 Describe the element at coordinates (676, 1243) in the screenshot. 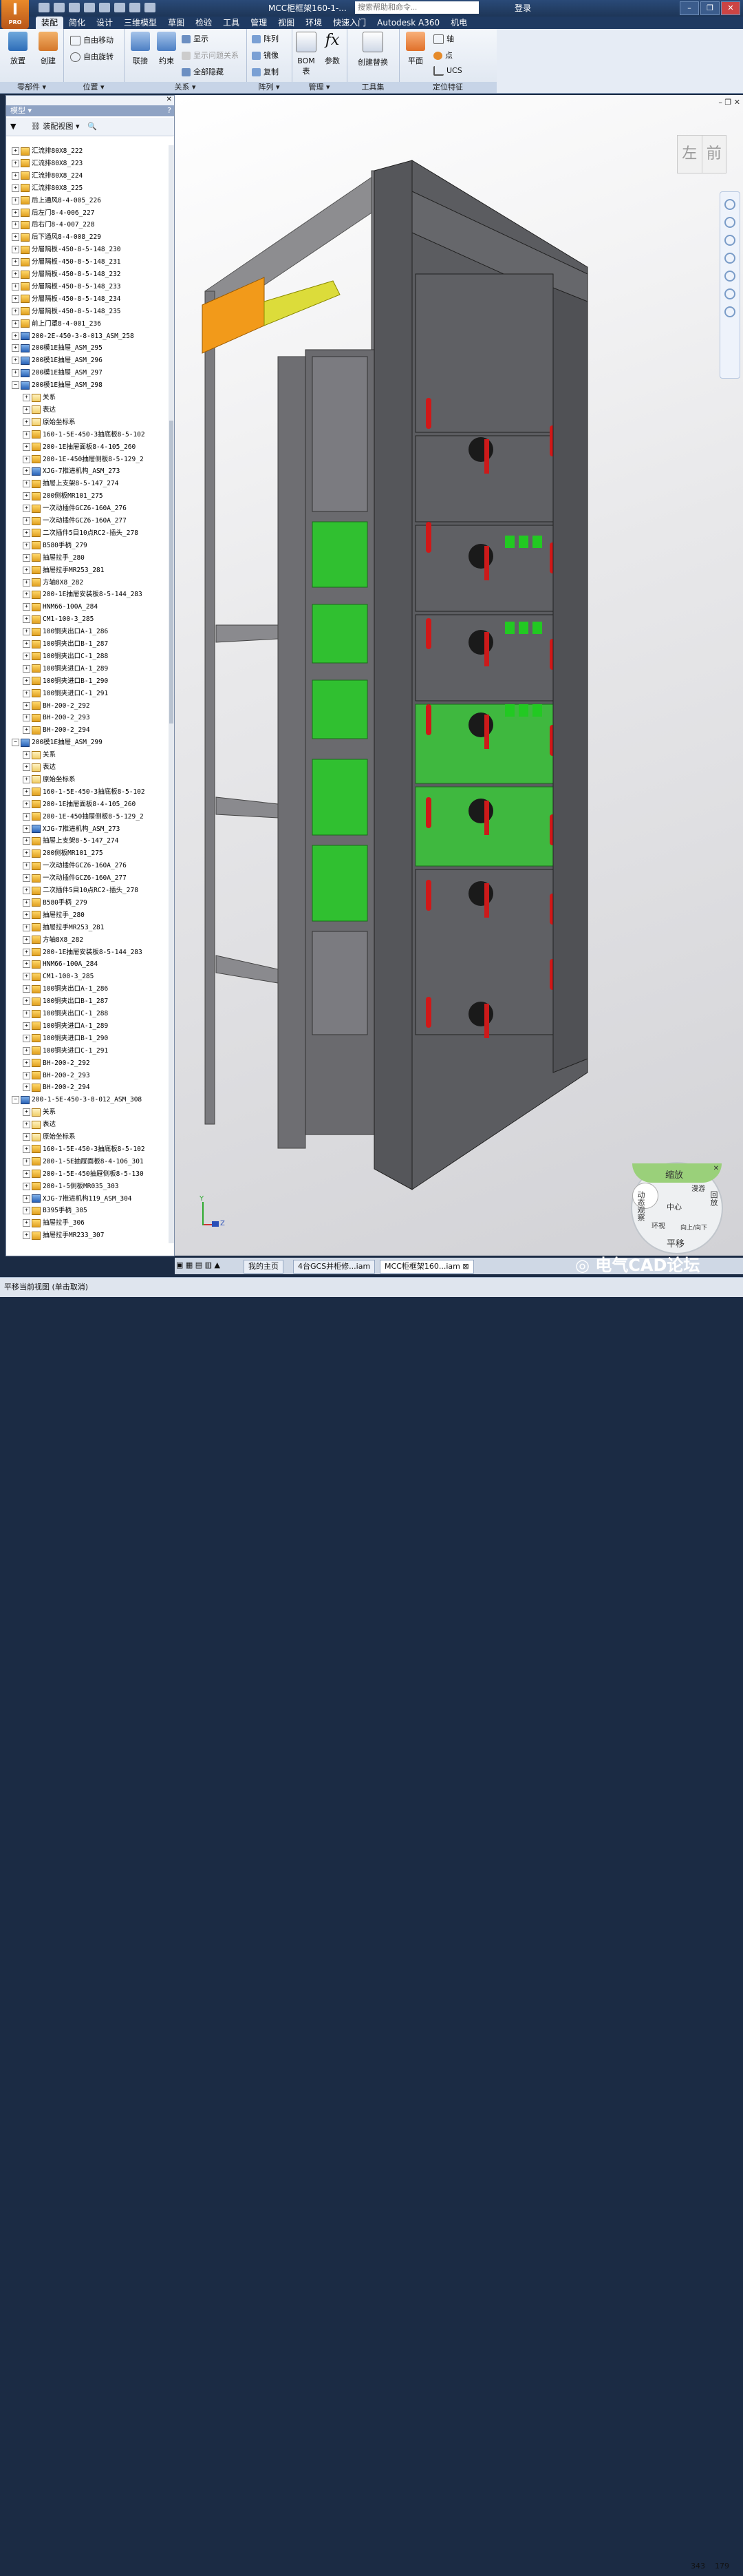

I see `wheel-pan: 平移` at that location.